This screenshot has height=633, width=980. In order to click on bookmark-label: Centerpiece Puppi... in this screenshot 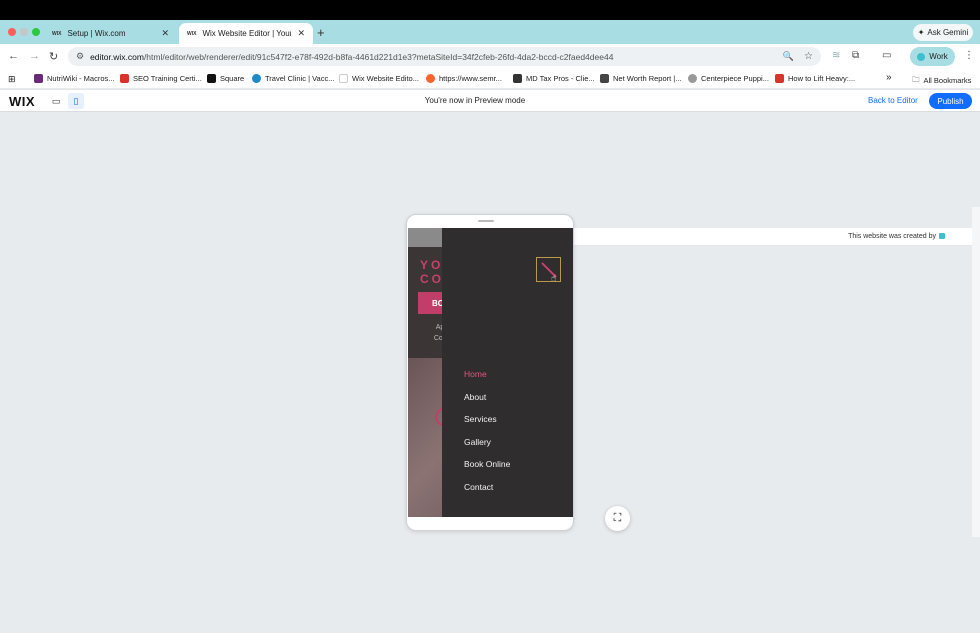, I will do `click(735, 78)`.